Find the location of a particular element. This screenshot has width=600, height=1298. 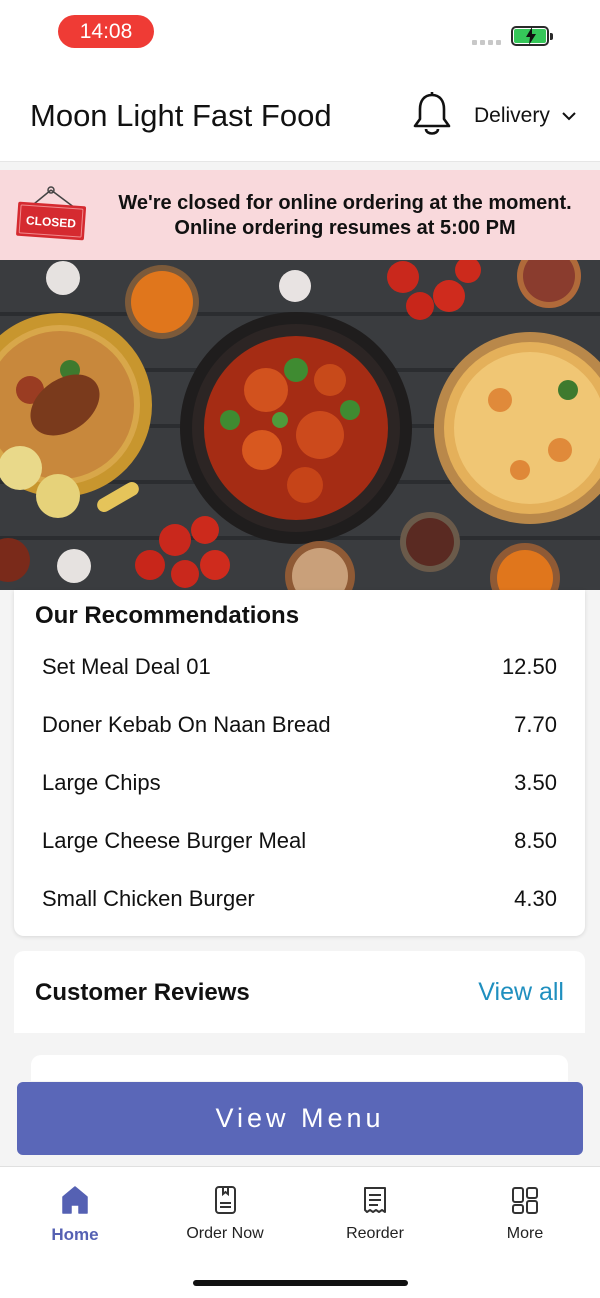

nav-label: Home is located at coordinates (75, 1234).